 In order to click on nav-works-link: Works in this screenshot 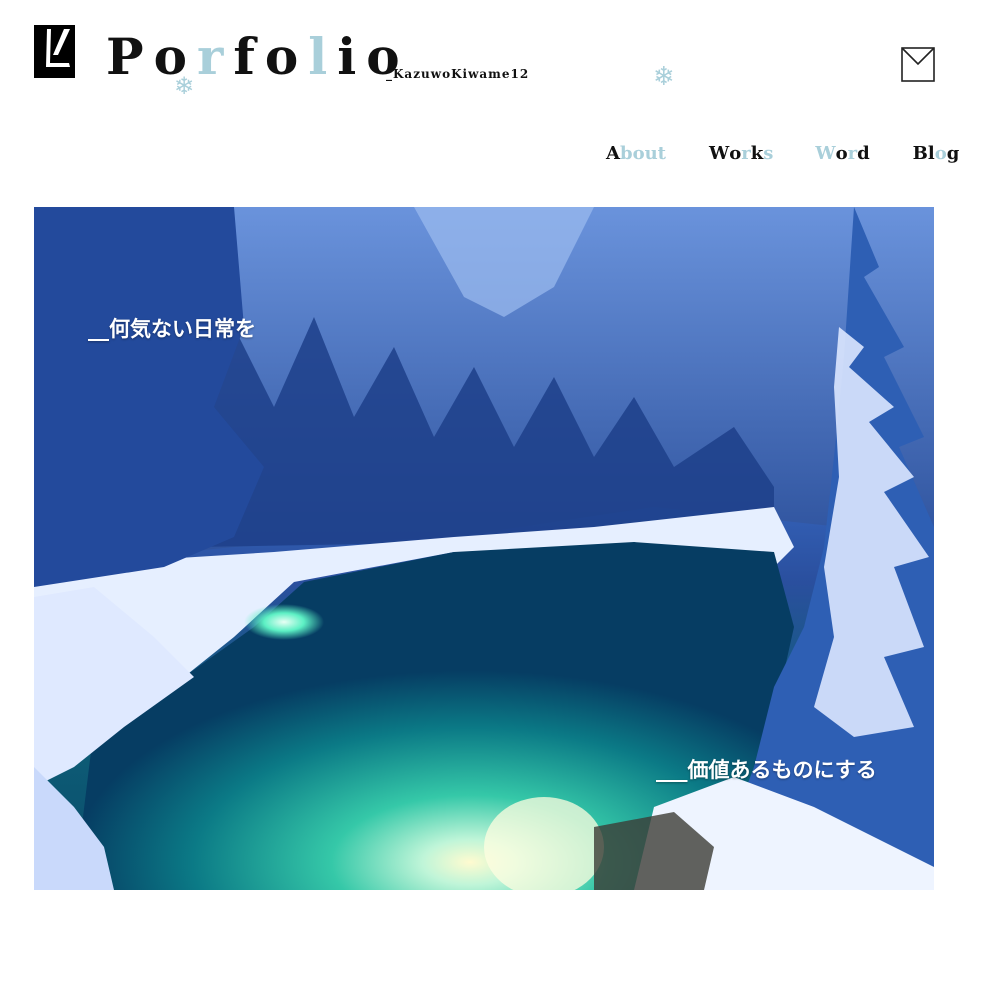, I will do `click(741, 155)`.